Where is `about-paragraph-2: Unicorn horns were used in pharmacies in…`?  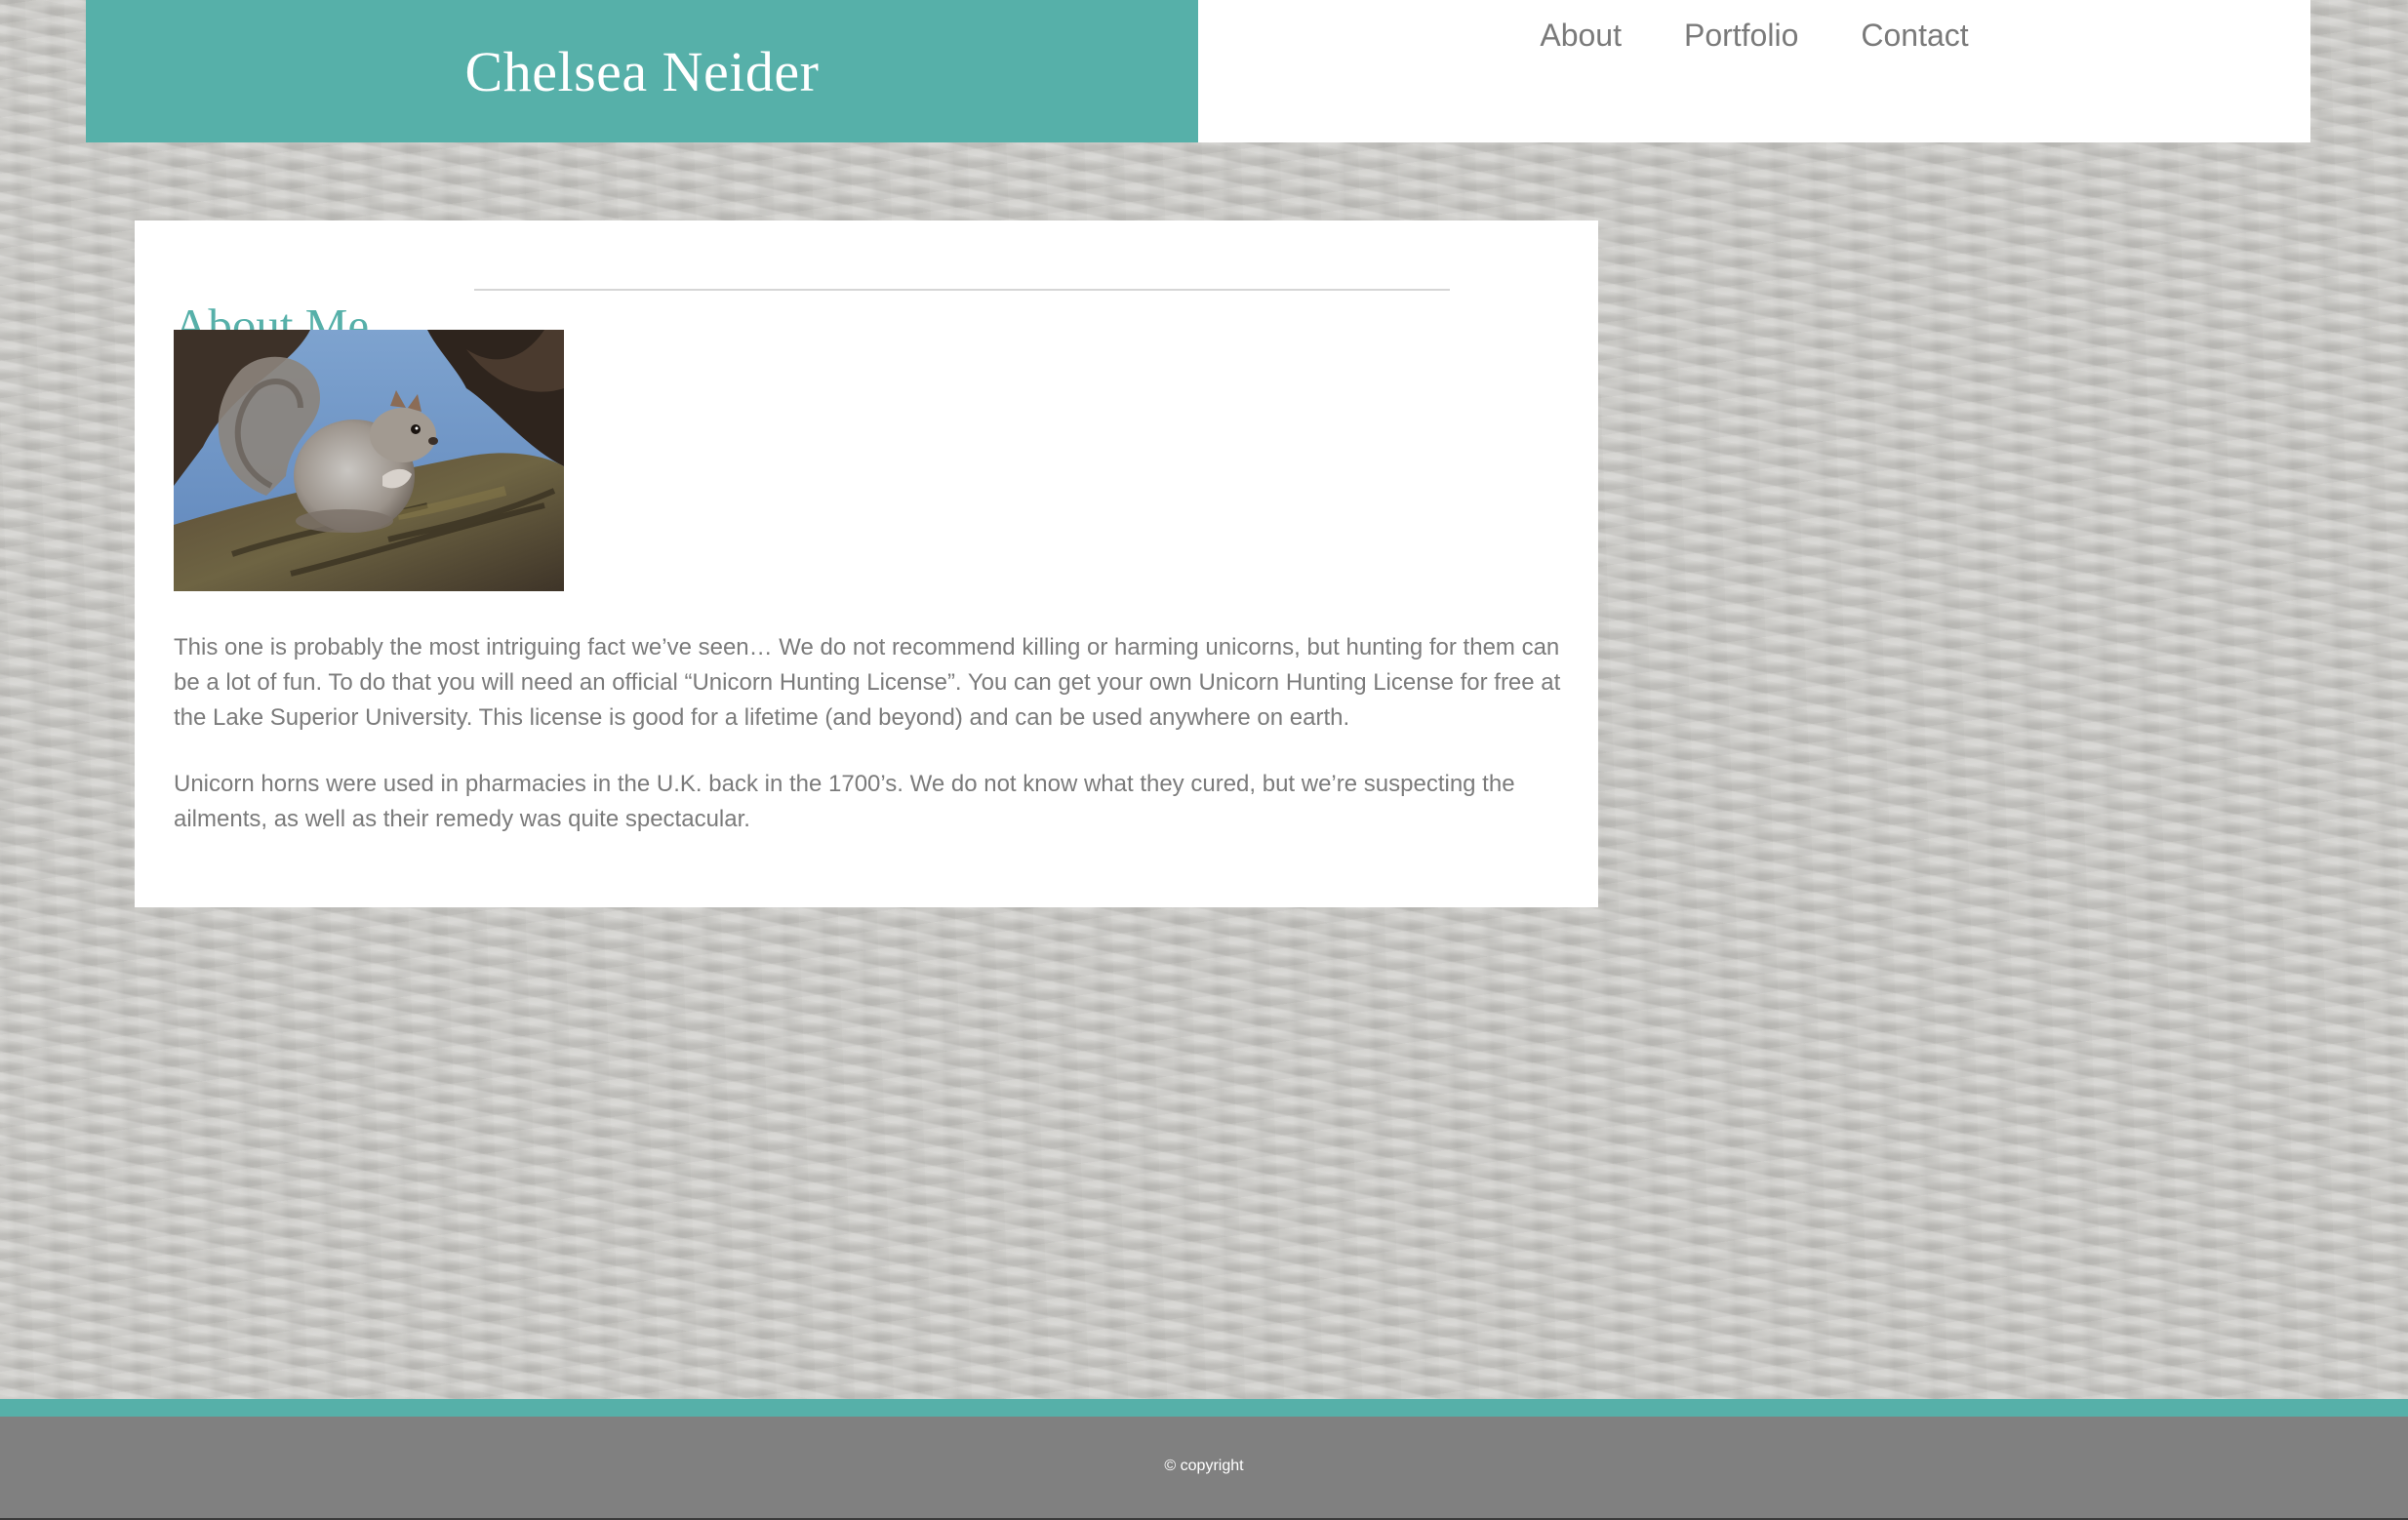 about-paragraph-2: Unicorn horns were used in pharmacies in… is located at coordinates (844, 801).